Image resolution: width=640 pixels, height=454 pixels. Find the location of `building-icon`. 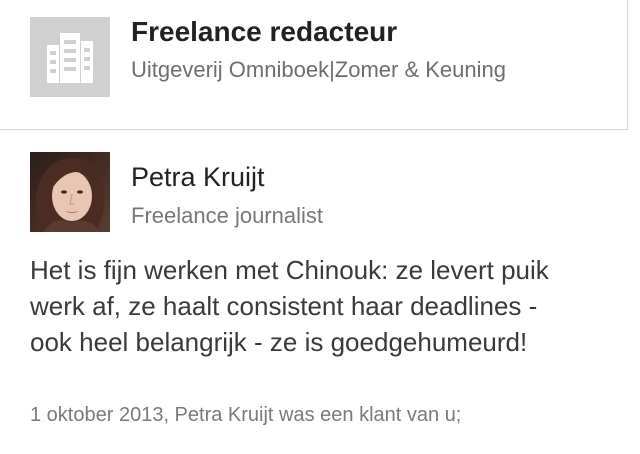

building-icon is located at coordinates (70, 58).